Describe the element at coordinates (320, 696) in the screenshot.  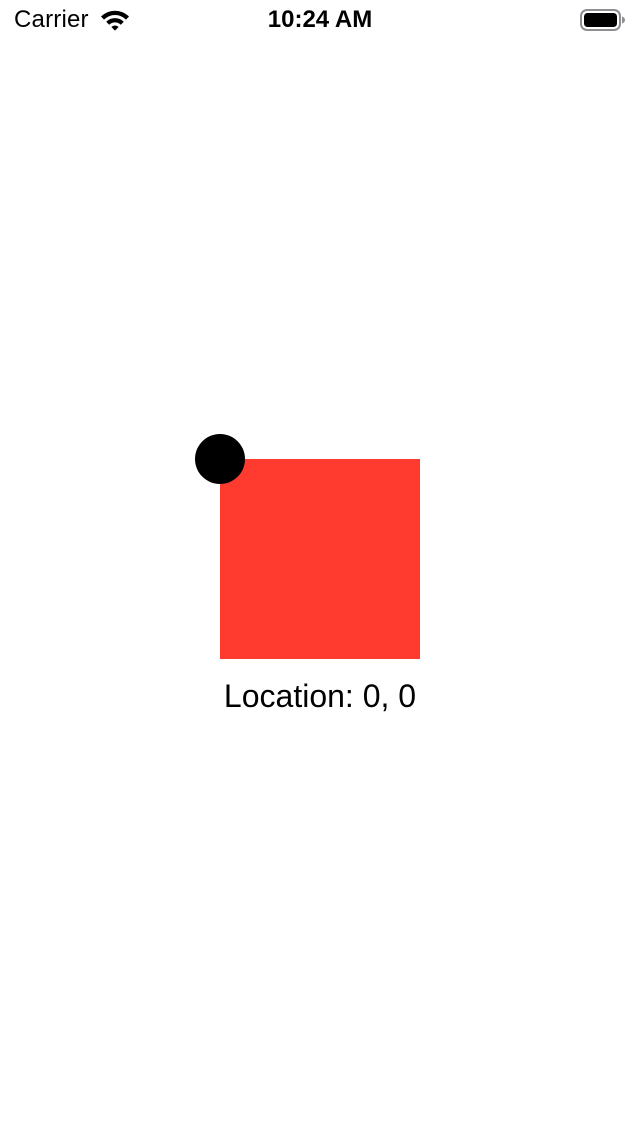
I see `location-label: Location: 0, 0` at that location.